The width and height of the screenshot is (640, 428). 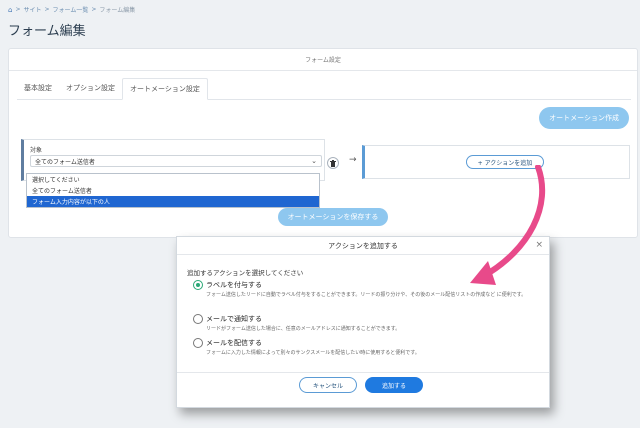 I want to click on option-title: ラベルを付与する, so click(x=234, y=285).